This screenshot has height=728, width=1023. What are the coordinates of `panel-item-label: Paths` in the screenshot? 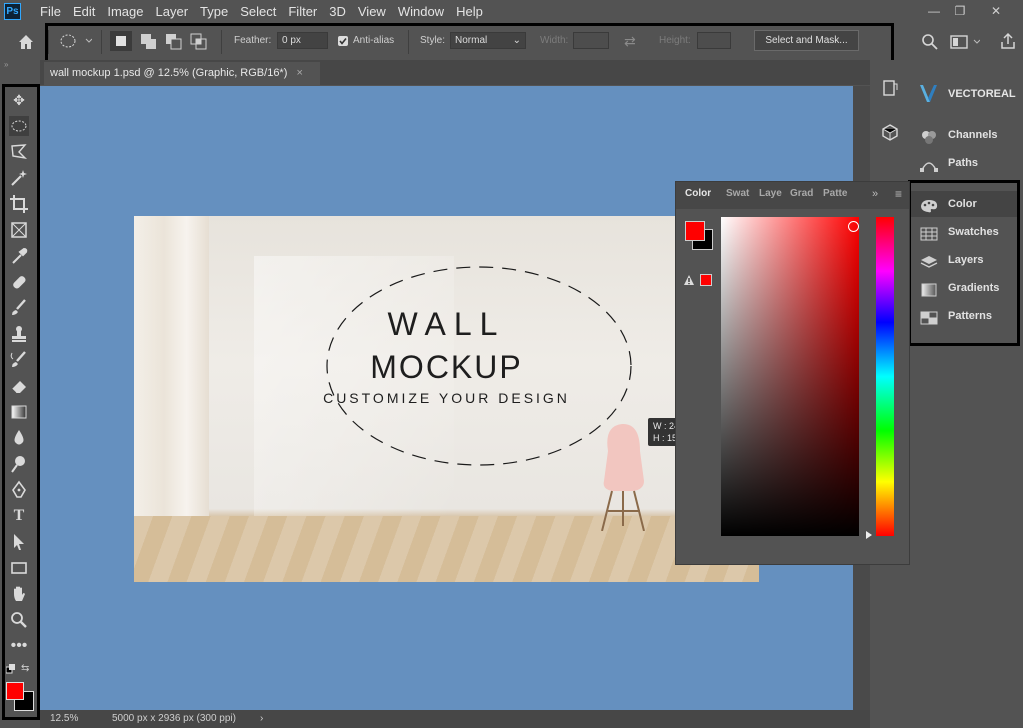 It's located at (963, 163).